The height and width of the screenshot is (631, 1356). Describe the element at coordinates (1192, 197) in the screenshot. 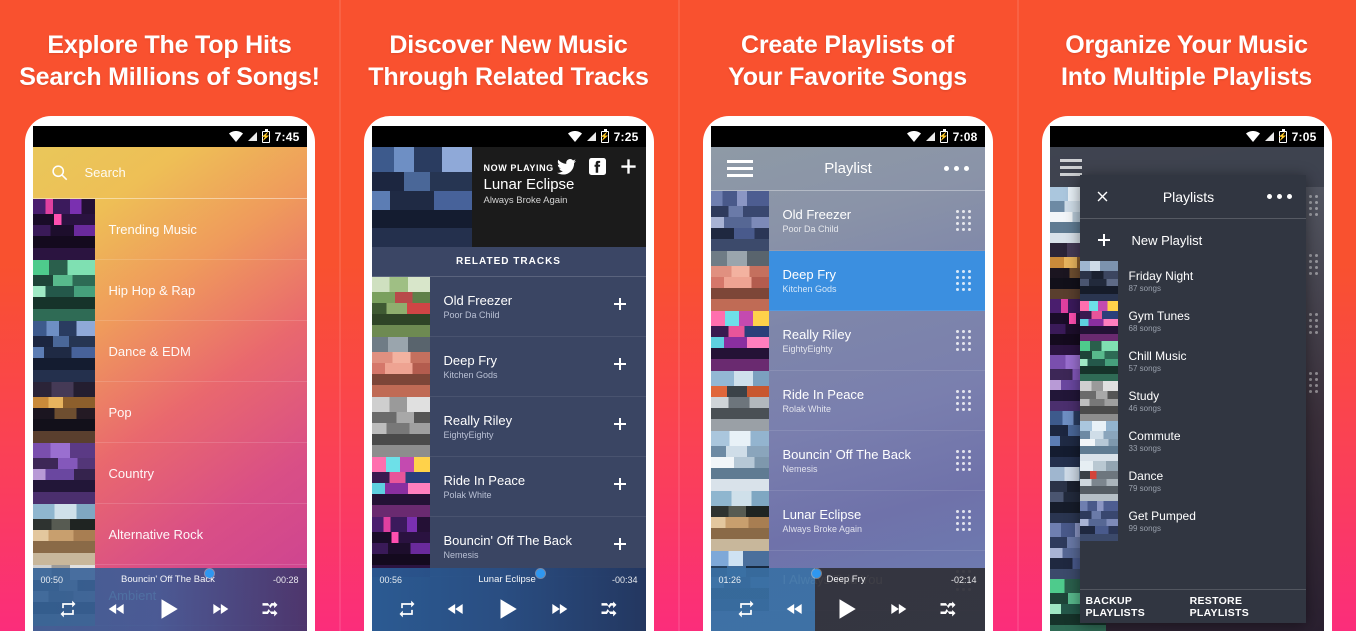

I see `playlists-dialog-header: Playlists` at that location.